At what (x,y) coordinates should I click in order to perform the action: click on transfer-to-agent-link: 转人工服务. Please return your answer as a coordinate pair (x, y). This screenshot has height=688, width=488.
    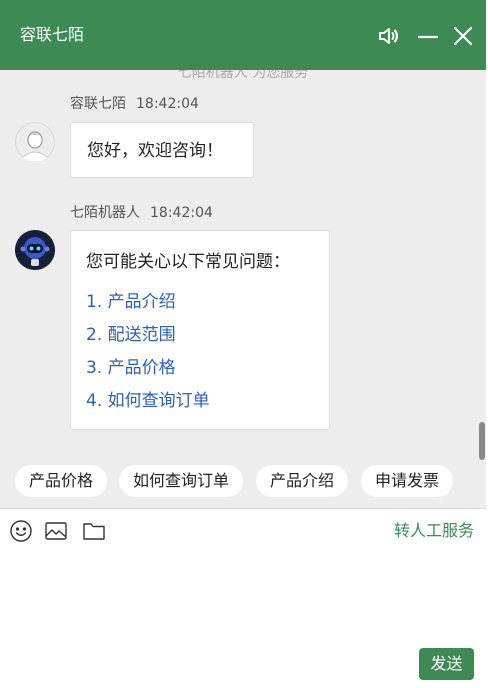
    Looking at the image, I should click on (434, 529).